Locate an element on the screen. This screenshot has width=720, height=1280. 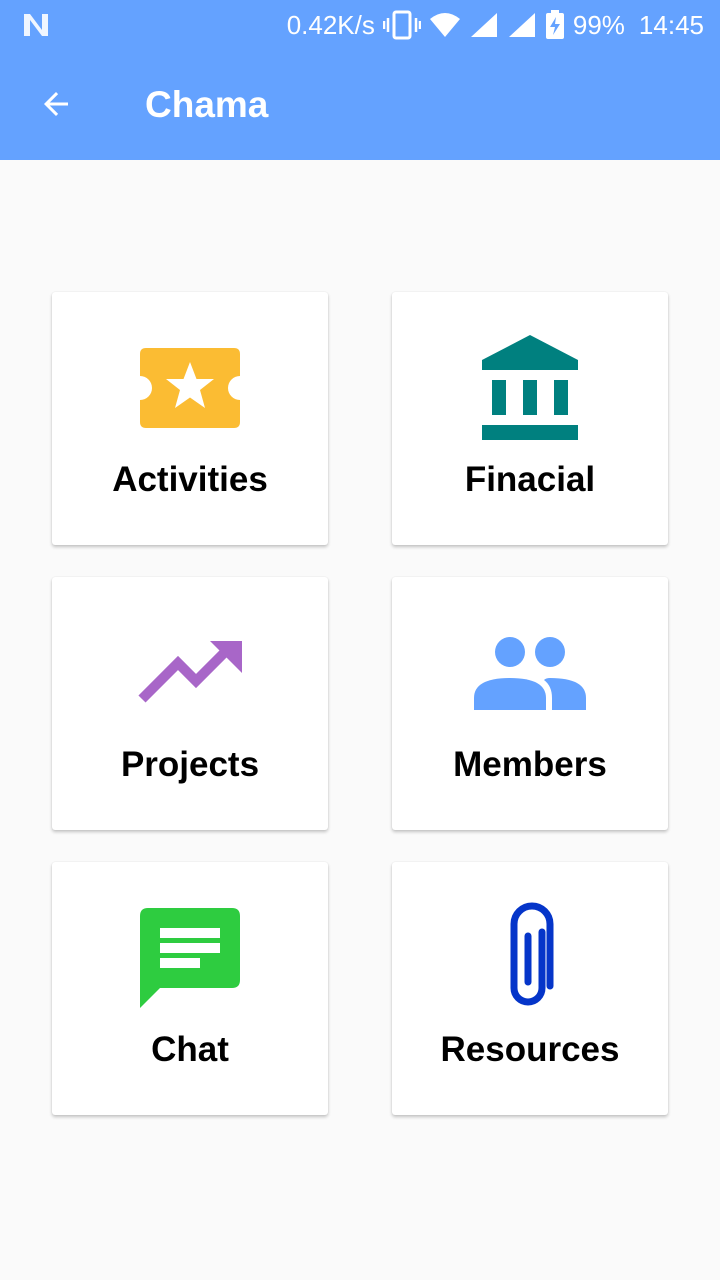
people-icon is located at coordinates (530, 673).